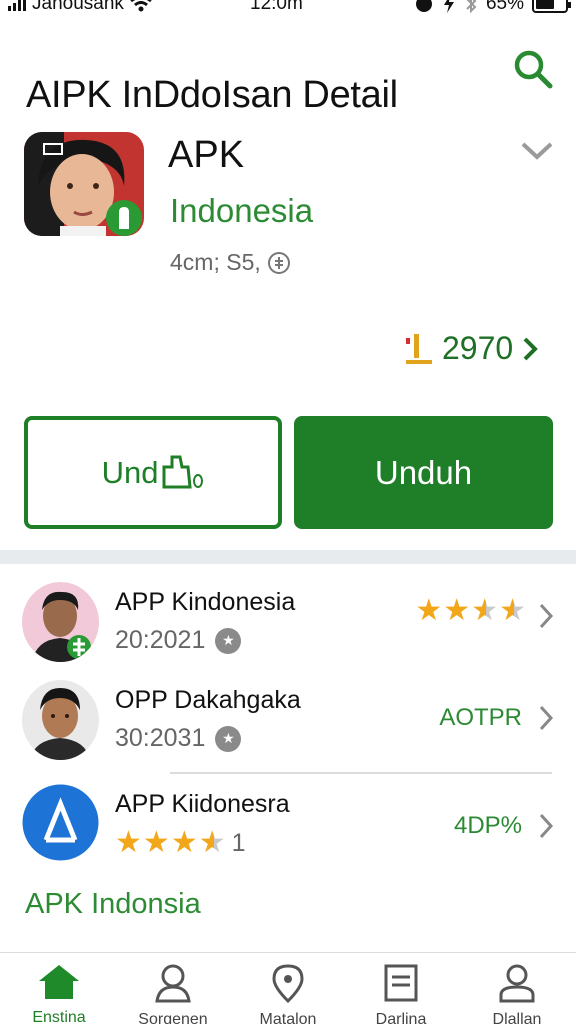 This screenshot has width=576, height=1024. Describe the element at coordinates (517, 983) in the screenshot. I see `profile-icon` at that location.